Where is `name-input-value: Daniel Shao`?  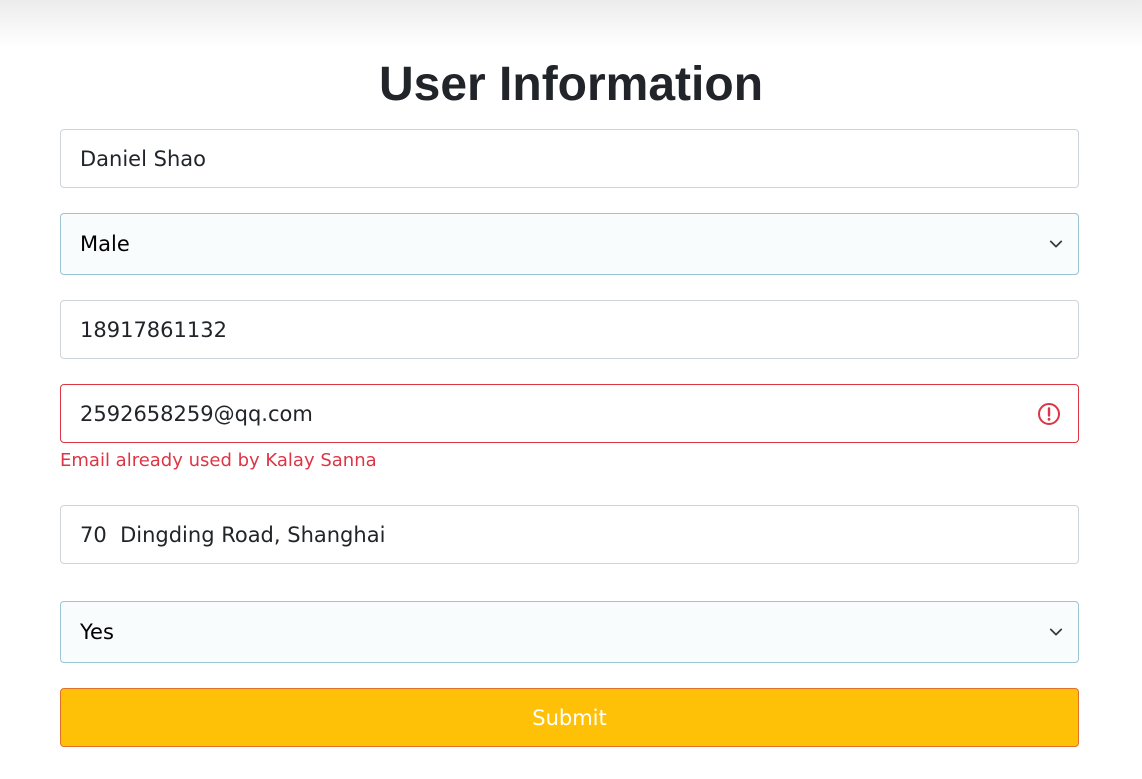
name-input-value: Daniel Shao is located at coordinates (143, 158).